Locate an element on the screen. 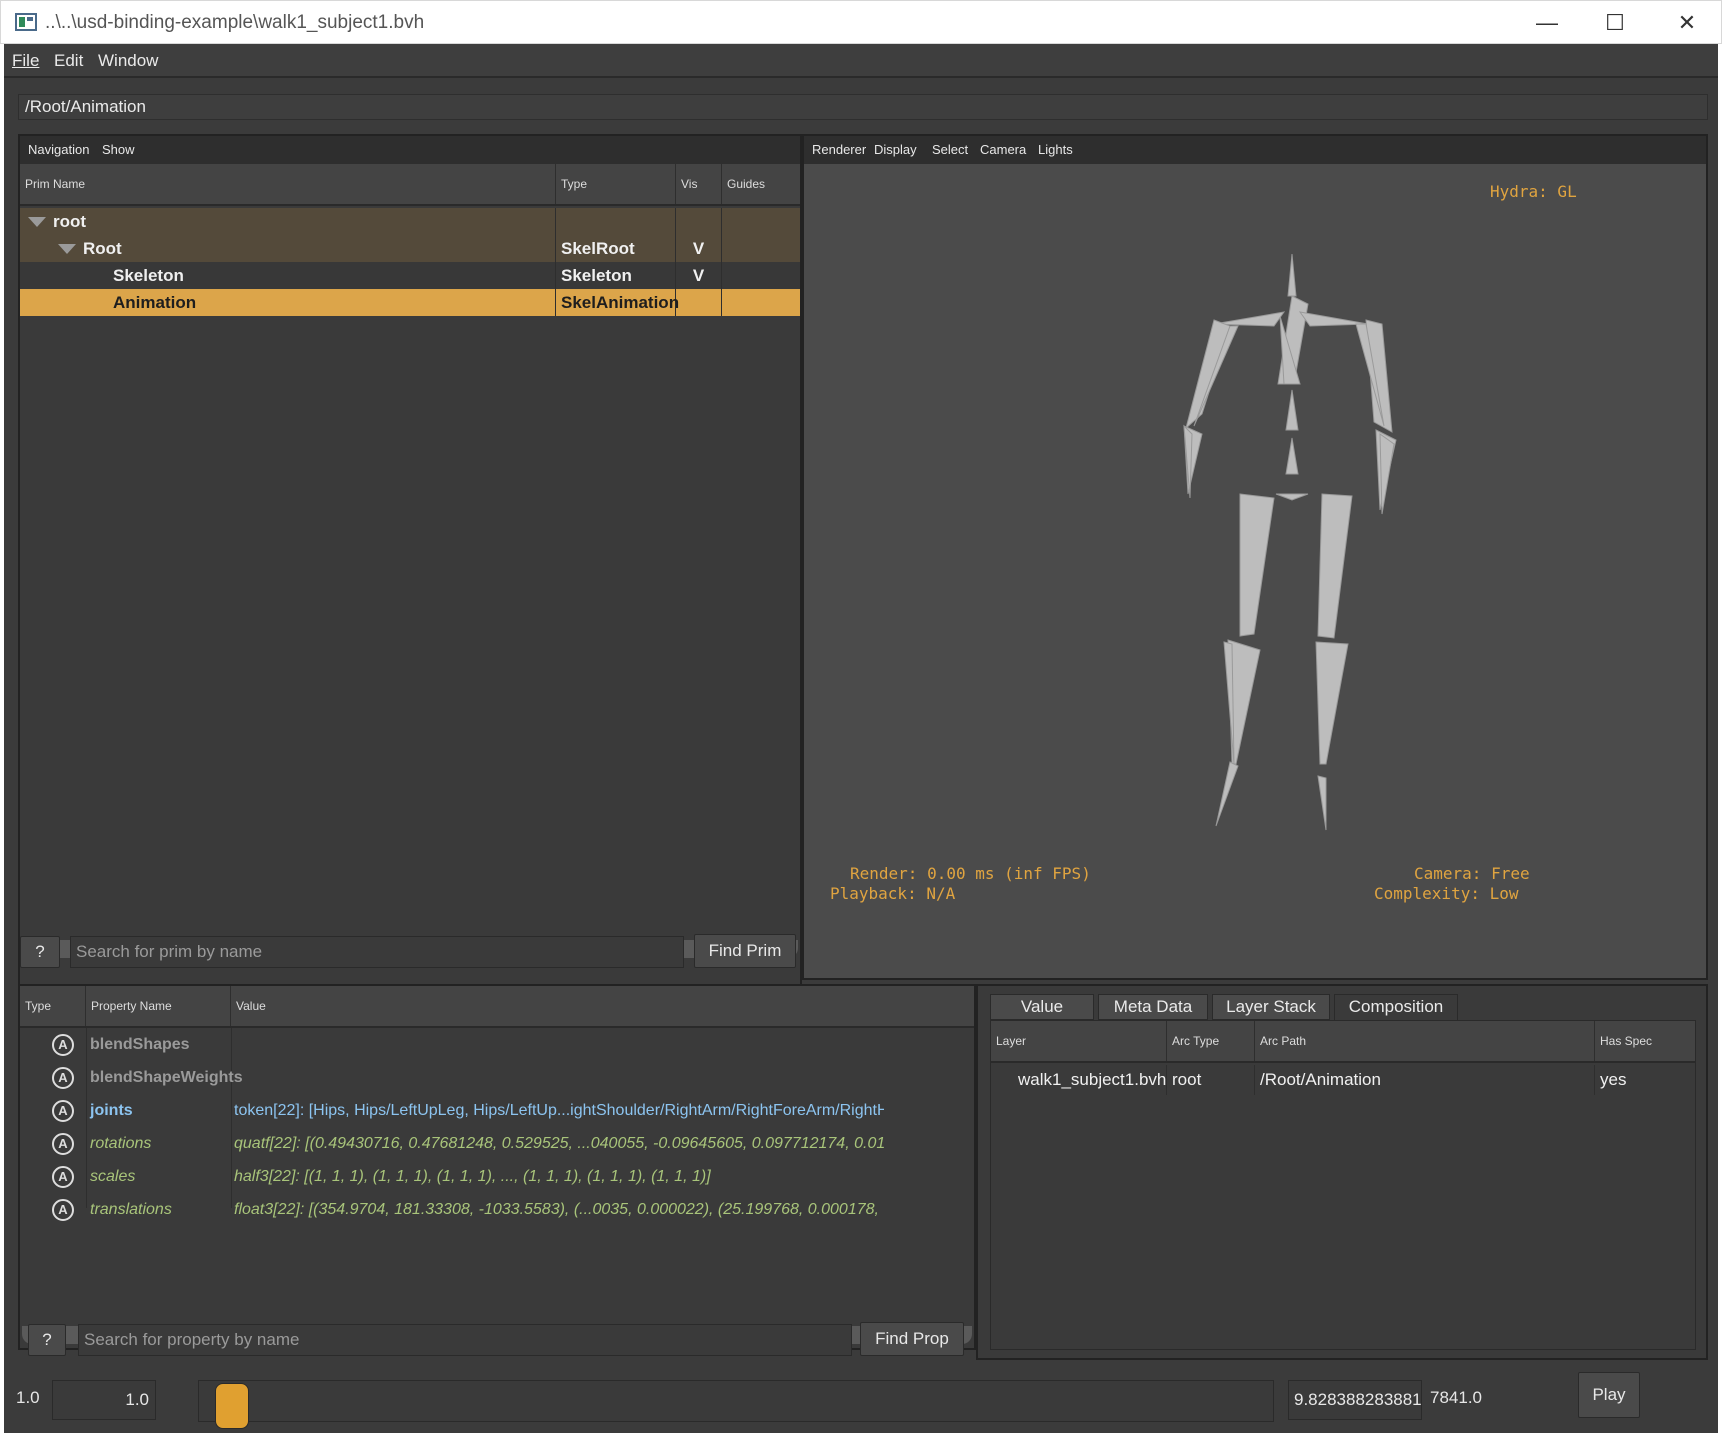 This screenshot has width=1722, height=1433. menu-file: File is located at coordinates (25, 61).